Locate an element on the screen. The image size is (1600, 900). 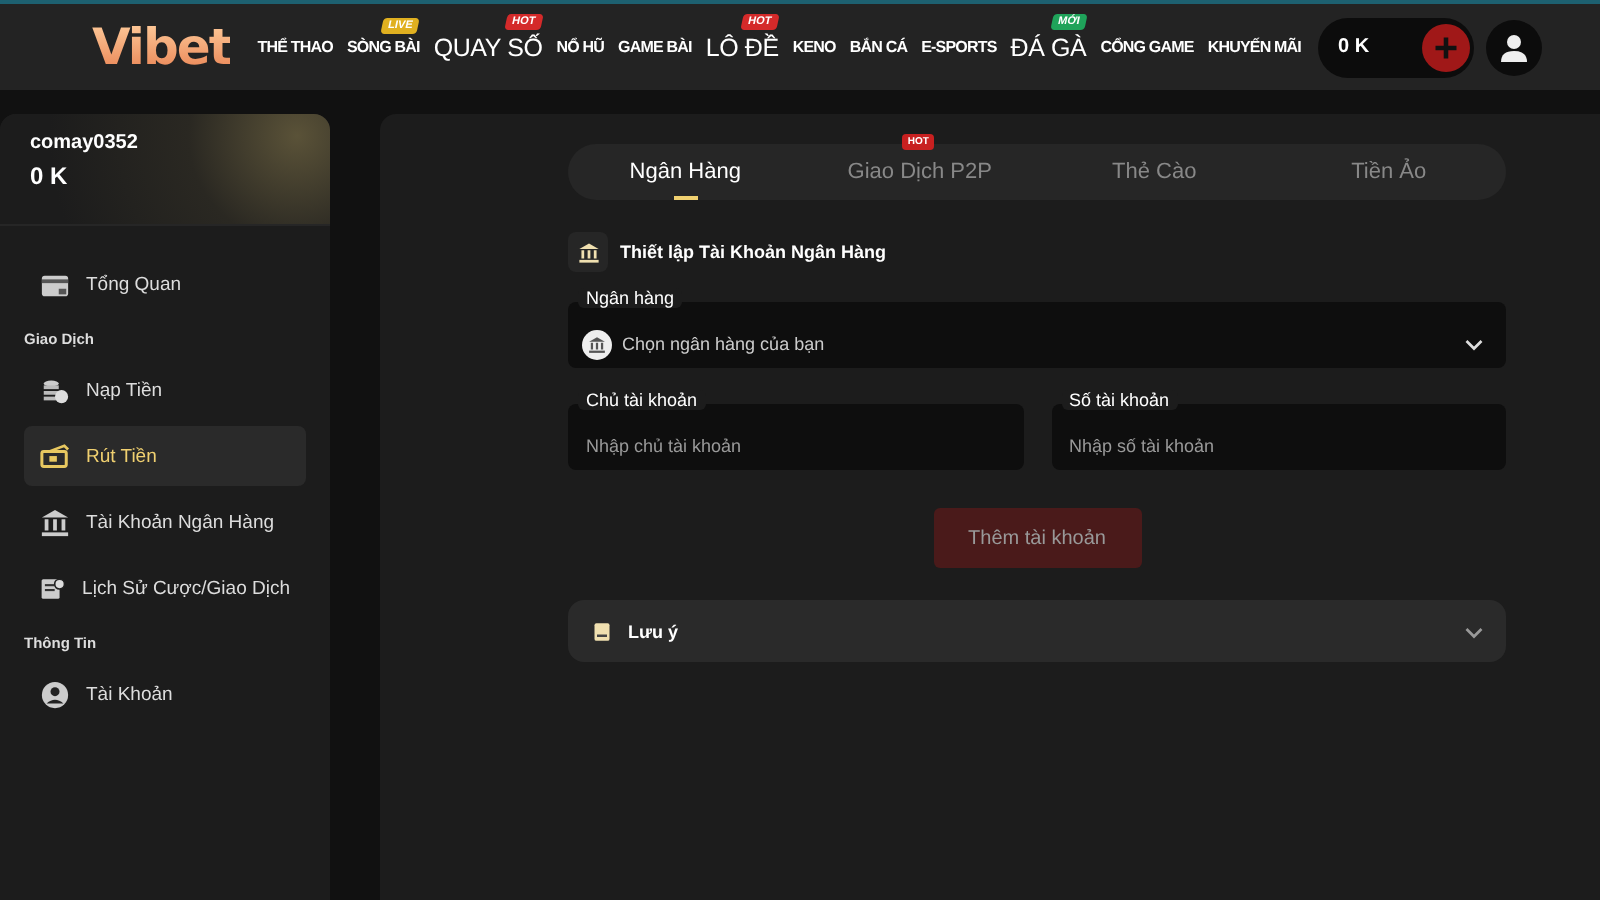
profile-balance: 0 K is located at coordinates (50, 176).